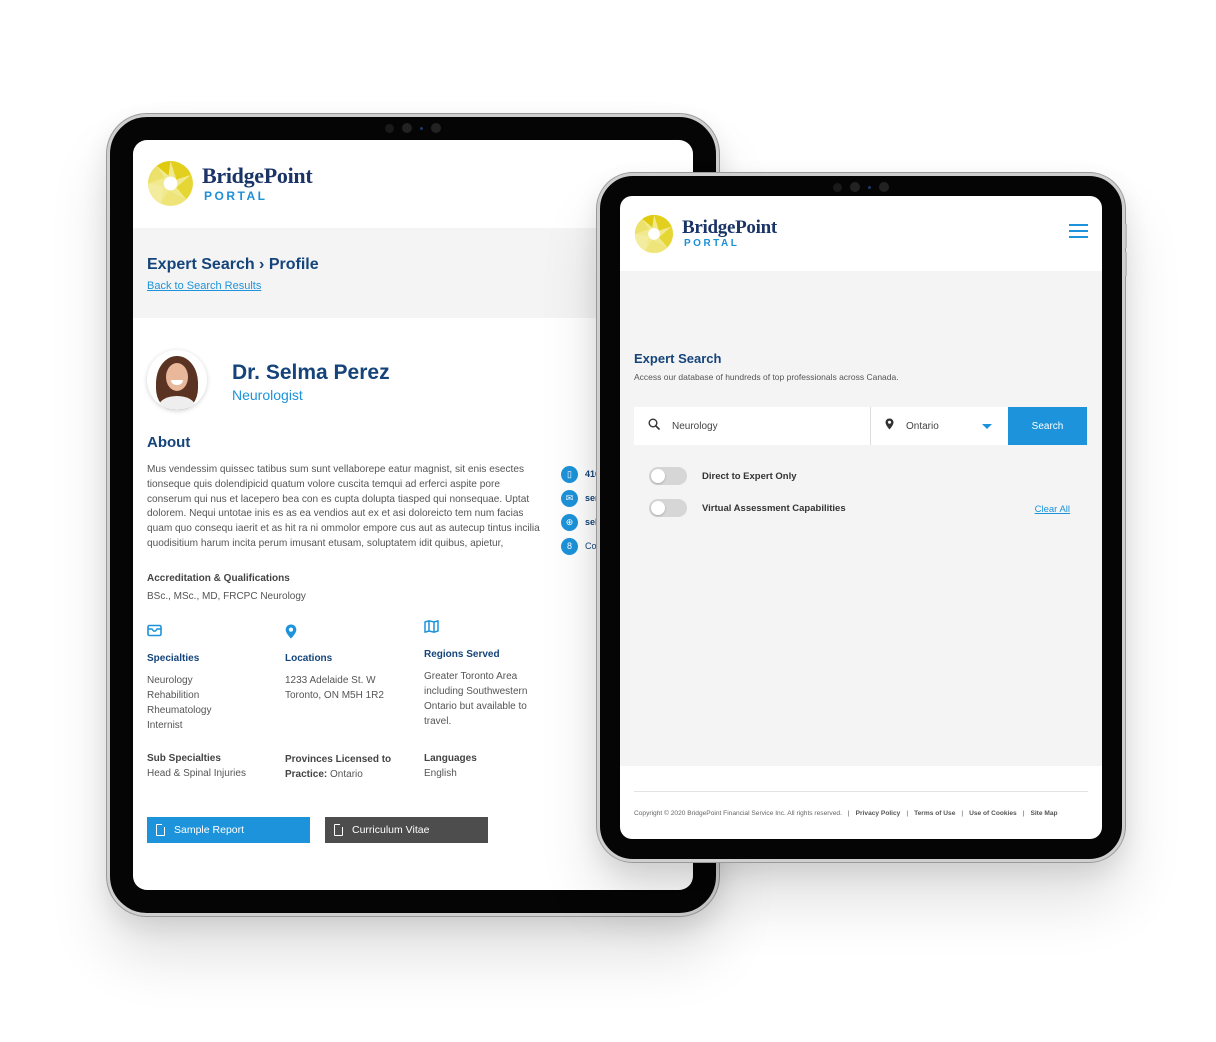  Describe the element at coordinates (406, 830) in the screenshot. I see `curriculum-vitae-button: Curriculum Vitae` at that location.